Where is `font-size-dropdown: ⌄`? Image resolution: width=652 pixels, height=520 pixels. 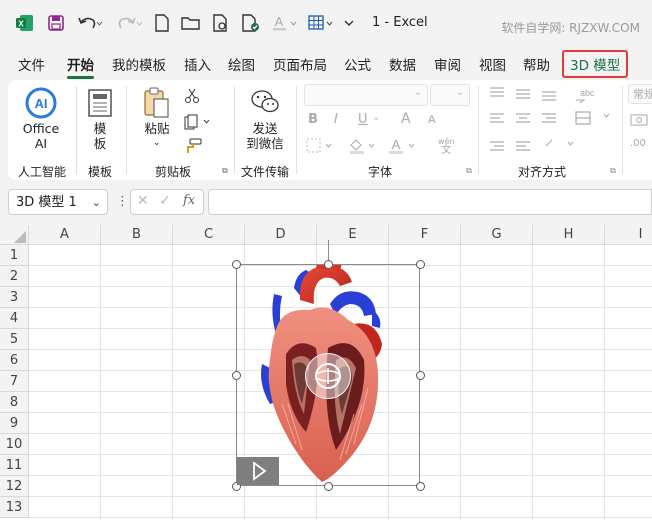 font-size-dropdown: ⌄ is located at coordinates (450, 95).